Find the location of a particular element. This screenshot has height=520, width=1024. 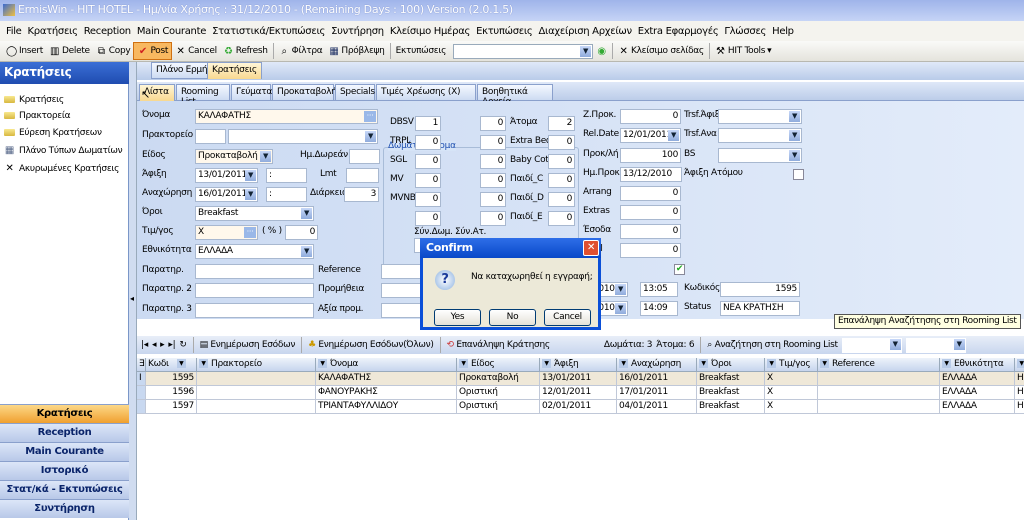

print-go-button: ◉ is located at coordinates (601, 51).